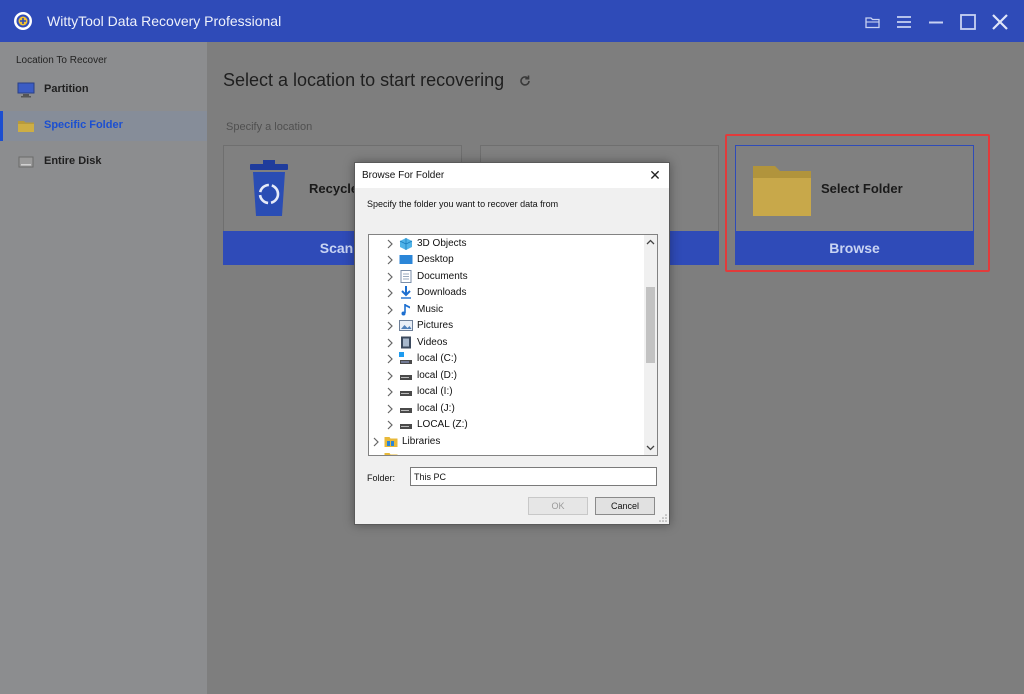  I want to click on tree-item-desktop: Desktop, so click(507, 260).